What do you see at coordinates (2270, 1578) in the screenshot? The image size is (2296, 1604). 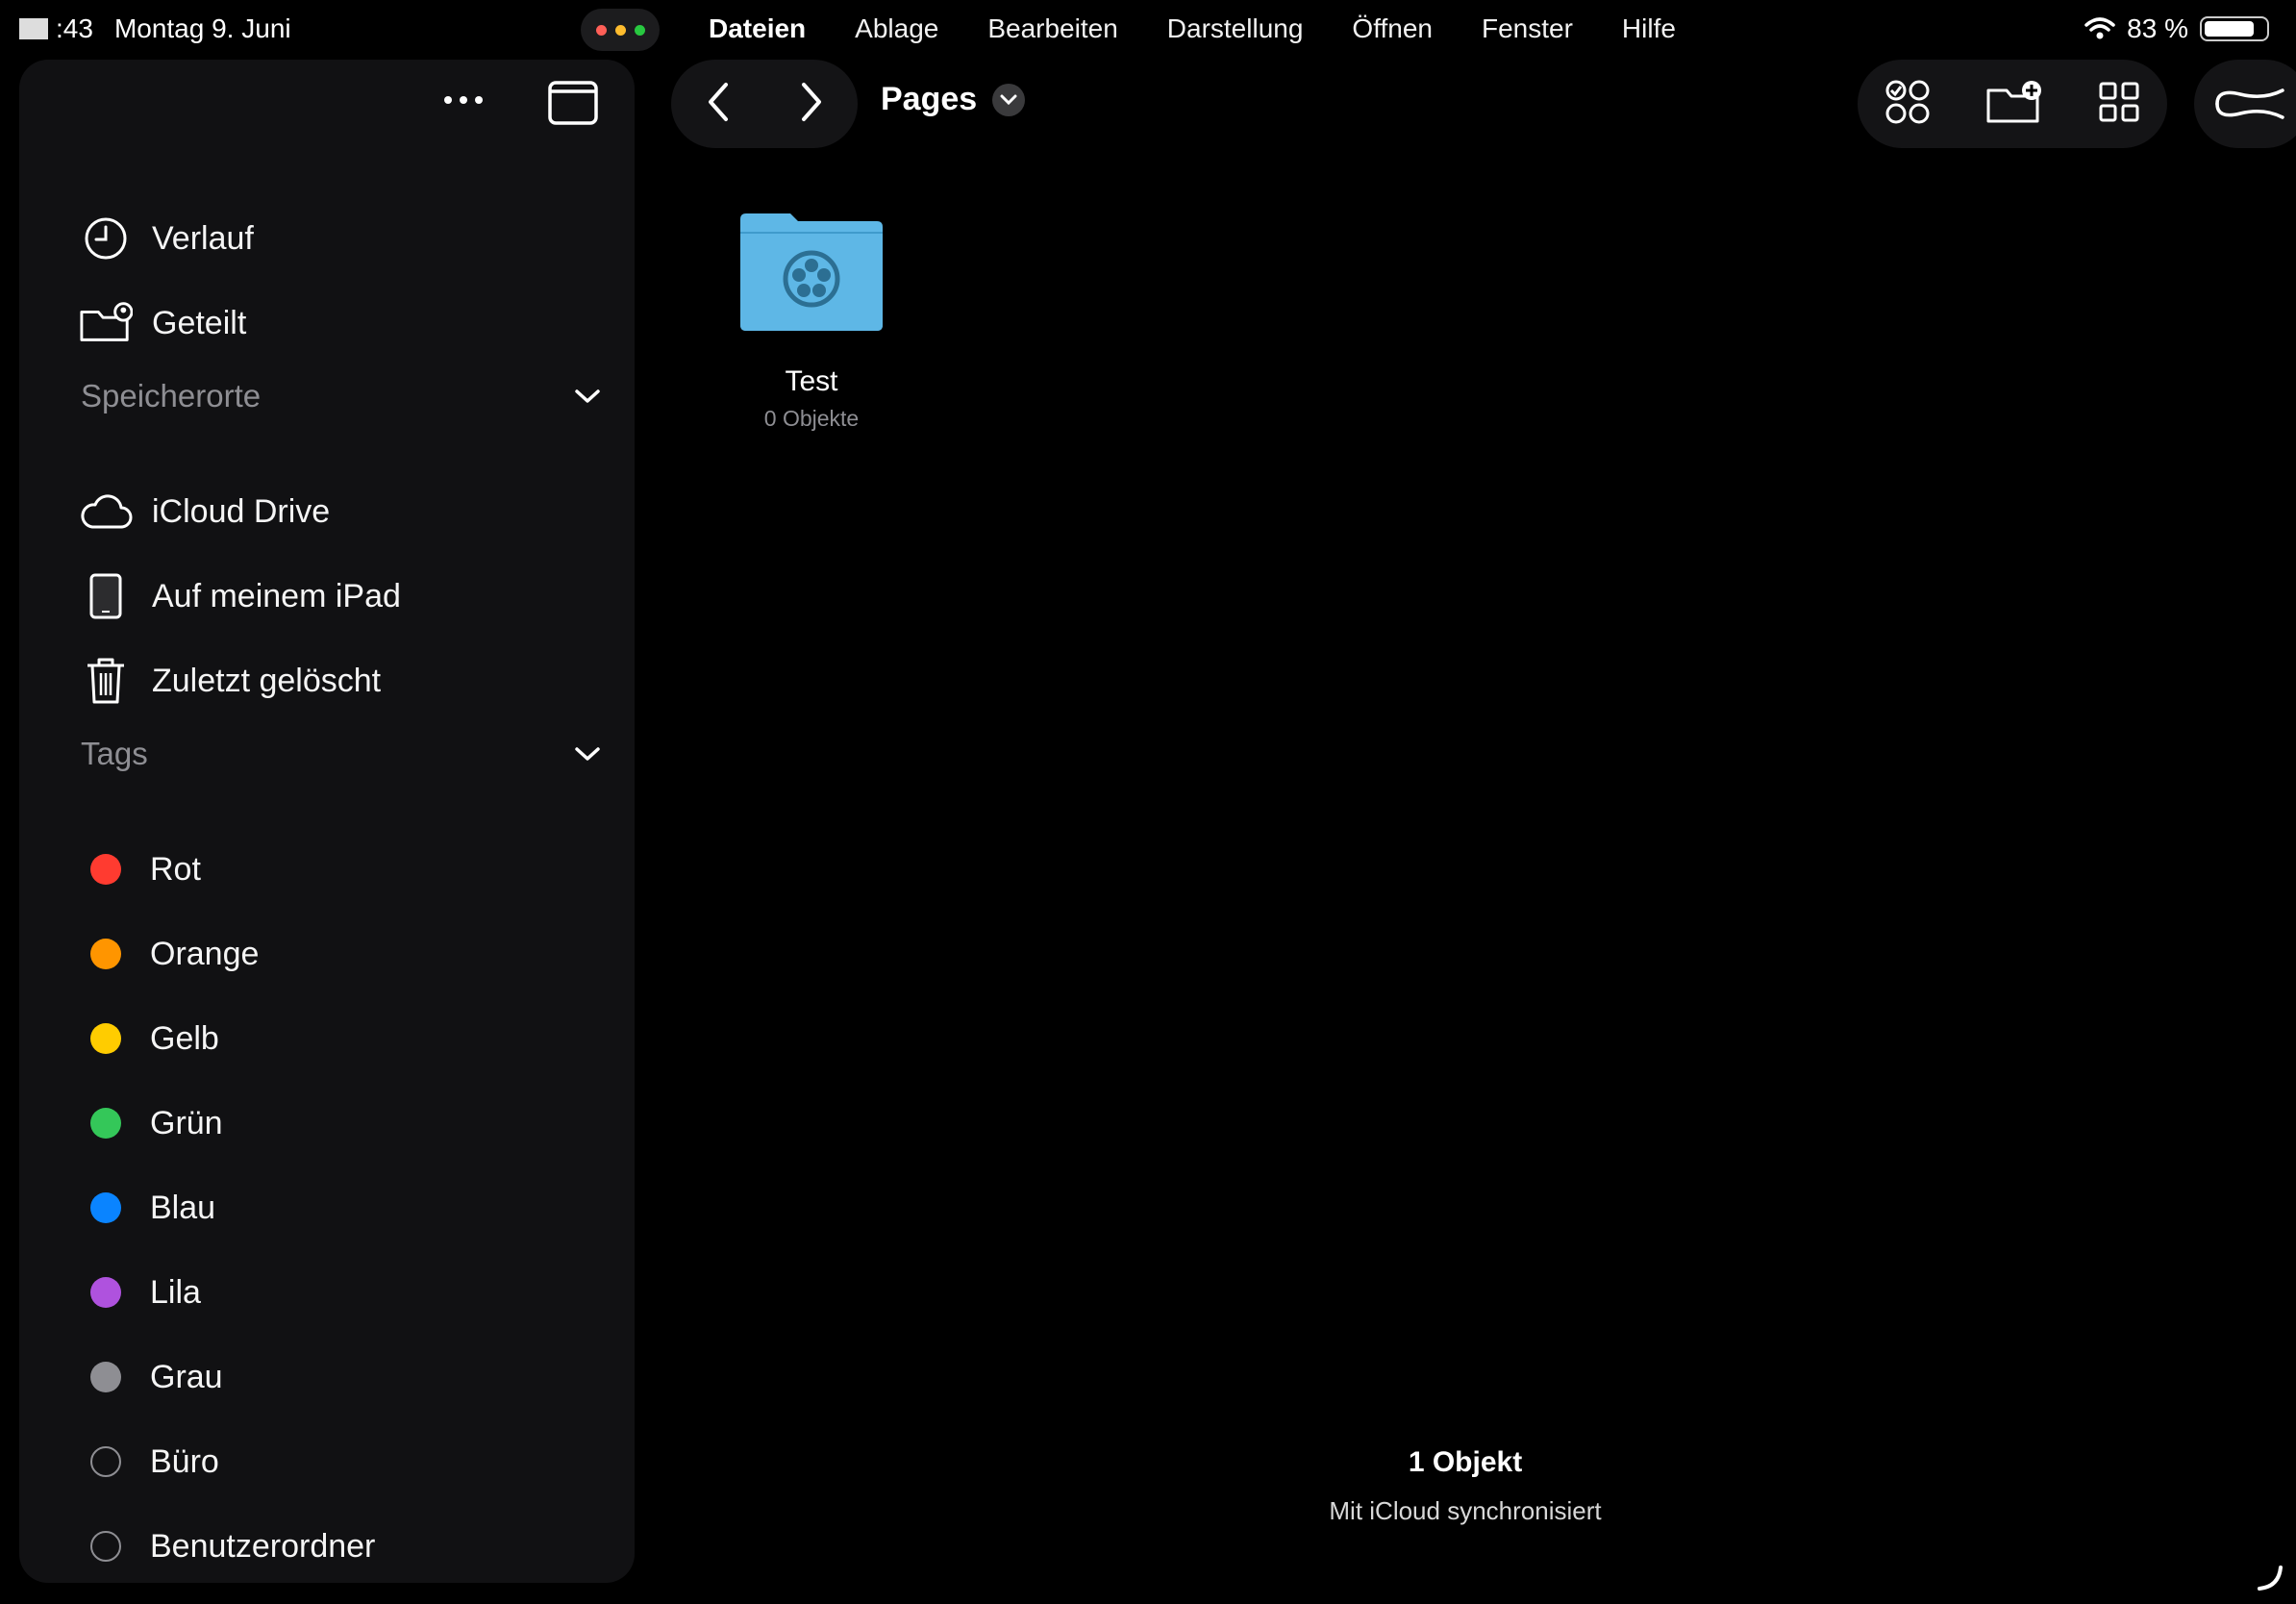 I see `resize-handle-icon` at bounding box center [2270, 1578].